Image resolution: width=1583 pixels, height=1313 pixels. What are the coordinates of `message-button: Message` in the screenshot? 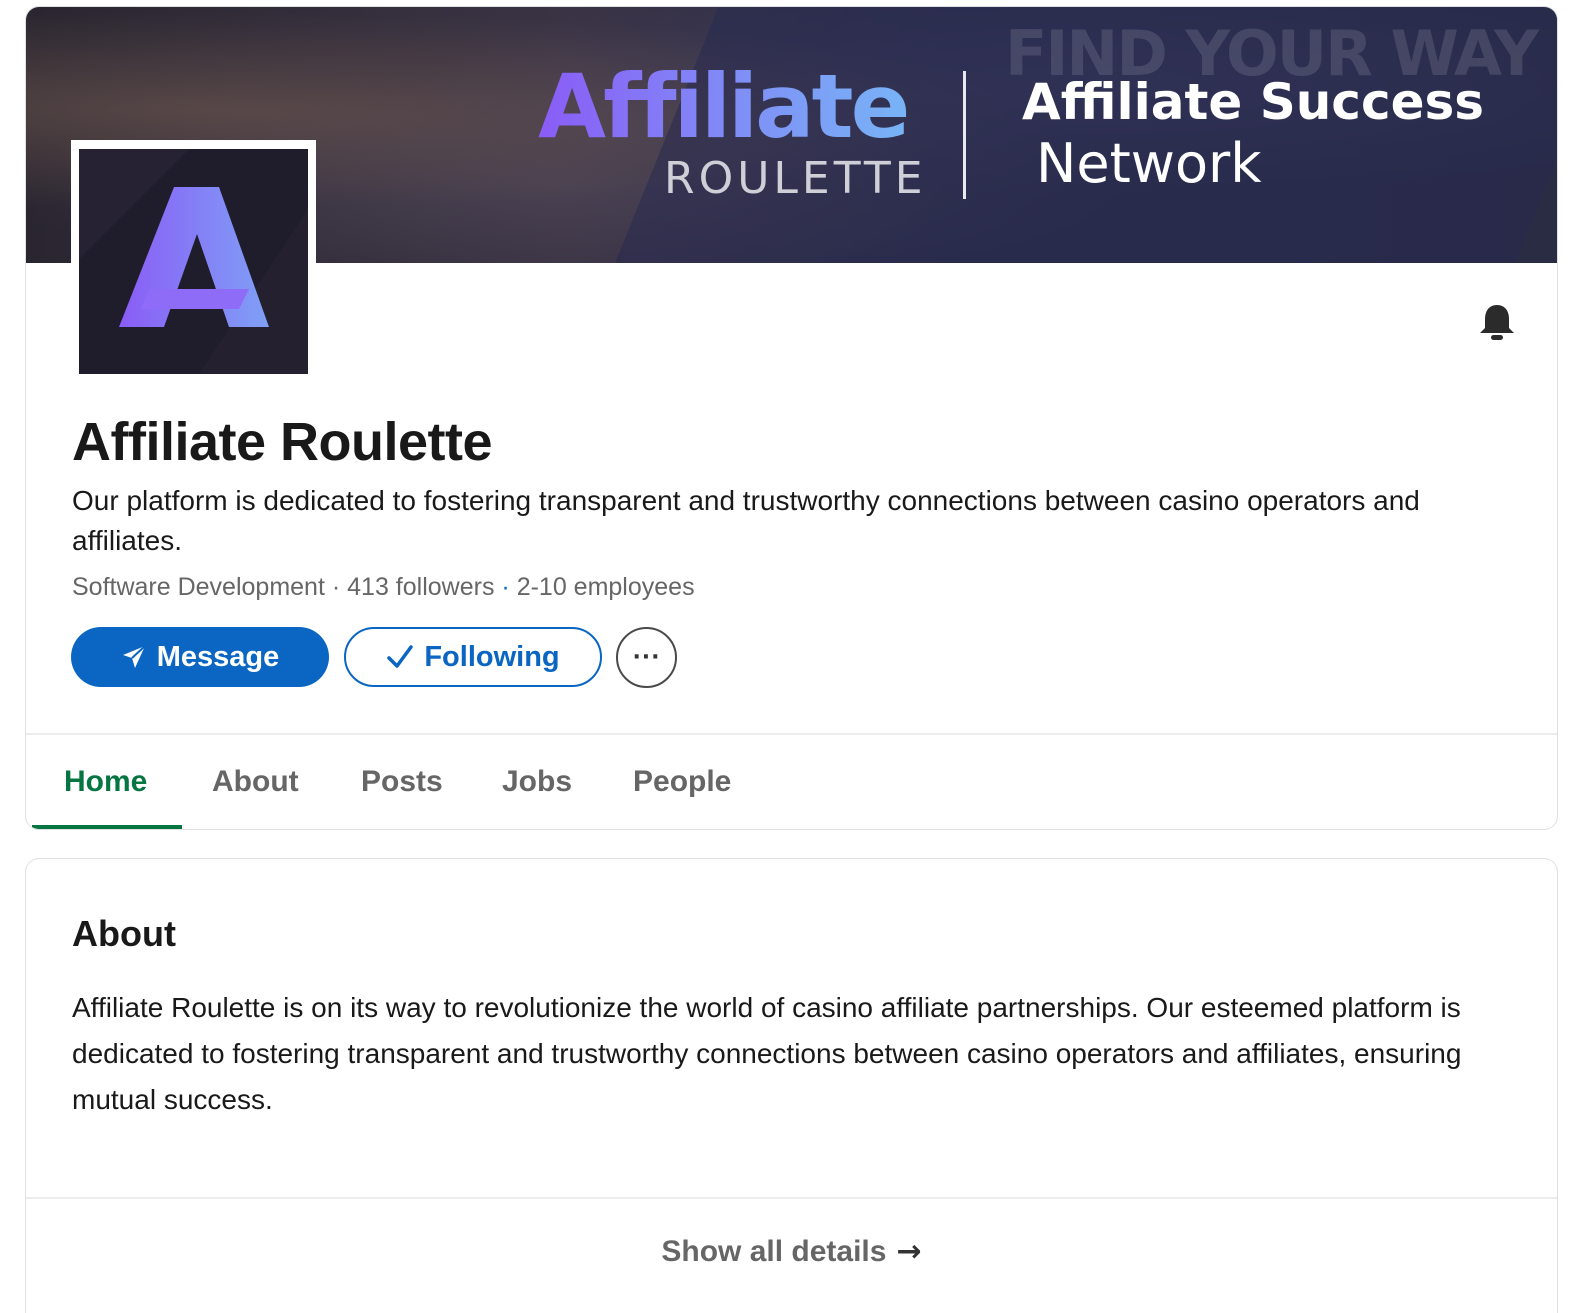 It's located at (200, 657).